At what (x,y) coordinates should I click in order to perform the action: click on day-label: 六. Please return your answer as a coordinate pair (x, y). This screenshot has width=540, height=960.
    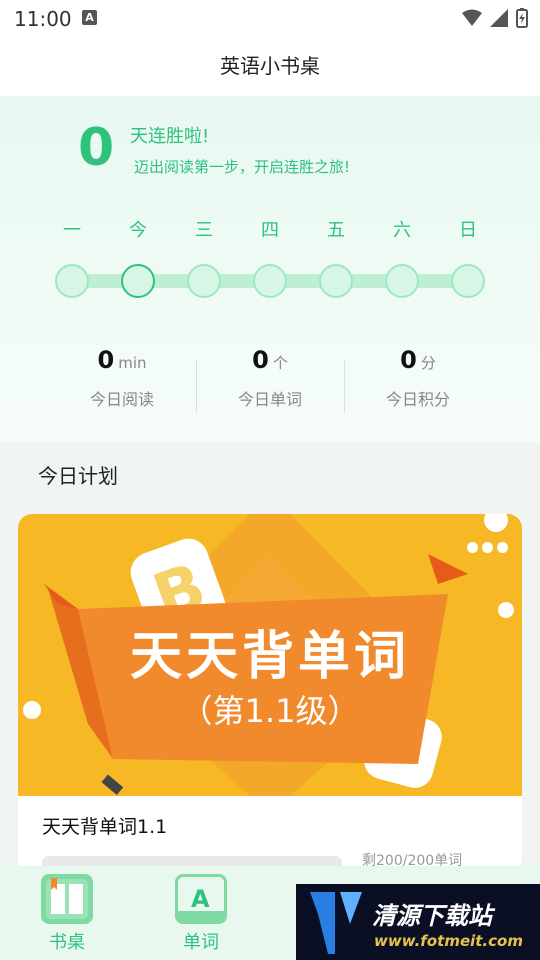
    Looking at the image, I should click on (402, 230).